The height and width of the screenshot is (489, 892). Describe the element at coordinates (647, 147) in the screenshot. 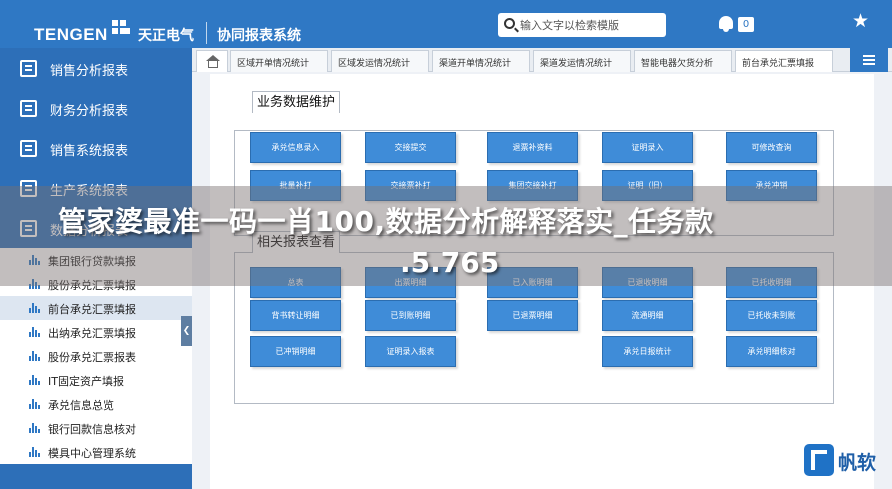

I see `maintain-button: 证明录入` at that location.